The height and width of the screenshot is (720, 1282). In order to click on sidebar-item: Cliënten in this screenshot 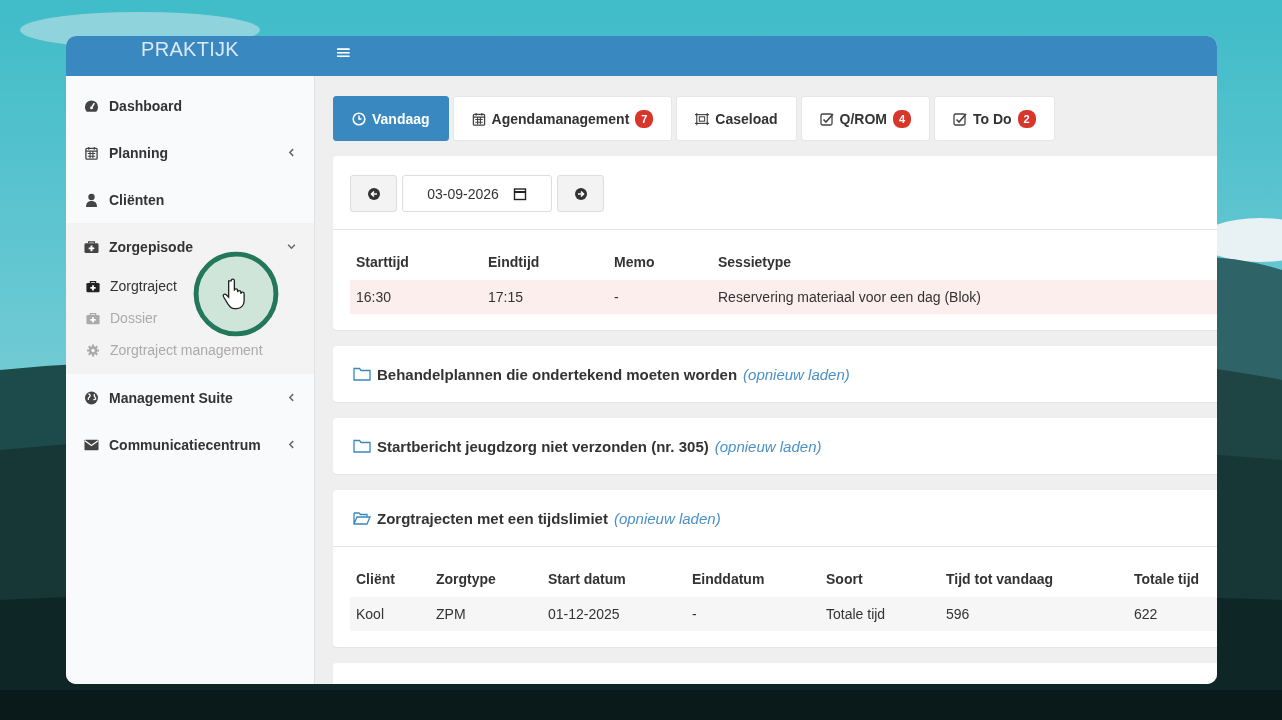, I will do `click(190, 199)`.